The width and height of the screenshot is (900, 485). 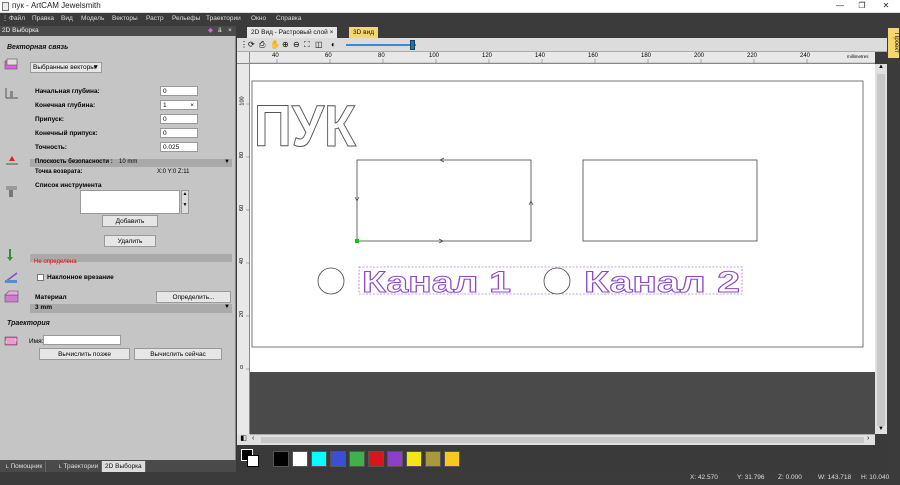 I want to click on start-depth-label: Начальная глубина:, so click(x=67, y=91).